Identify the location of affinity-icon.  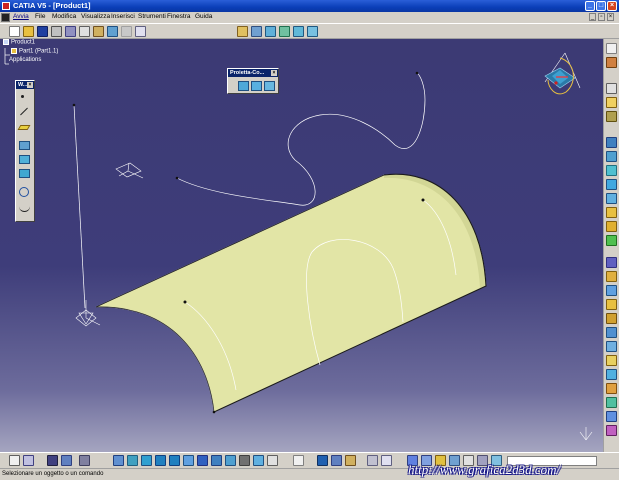
(611, 416).